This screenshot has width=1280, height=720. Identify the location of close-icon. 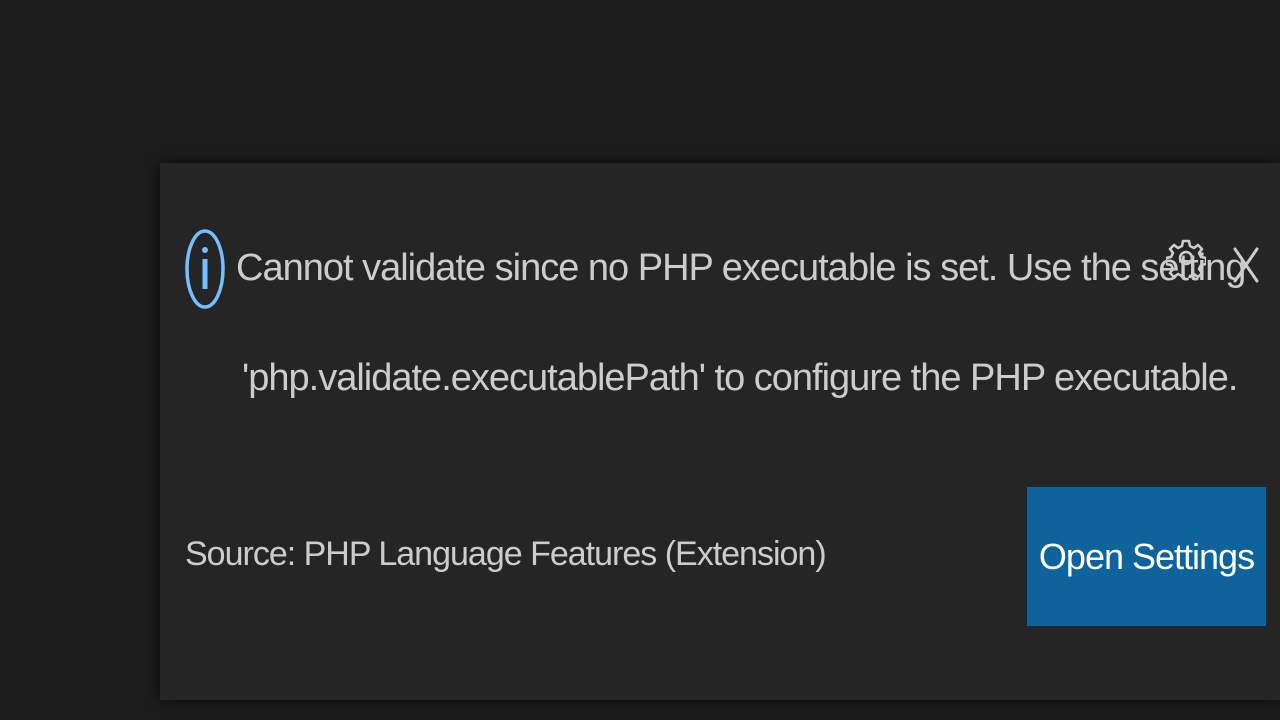
(1246, 265).